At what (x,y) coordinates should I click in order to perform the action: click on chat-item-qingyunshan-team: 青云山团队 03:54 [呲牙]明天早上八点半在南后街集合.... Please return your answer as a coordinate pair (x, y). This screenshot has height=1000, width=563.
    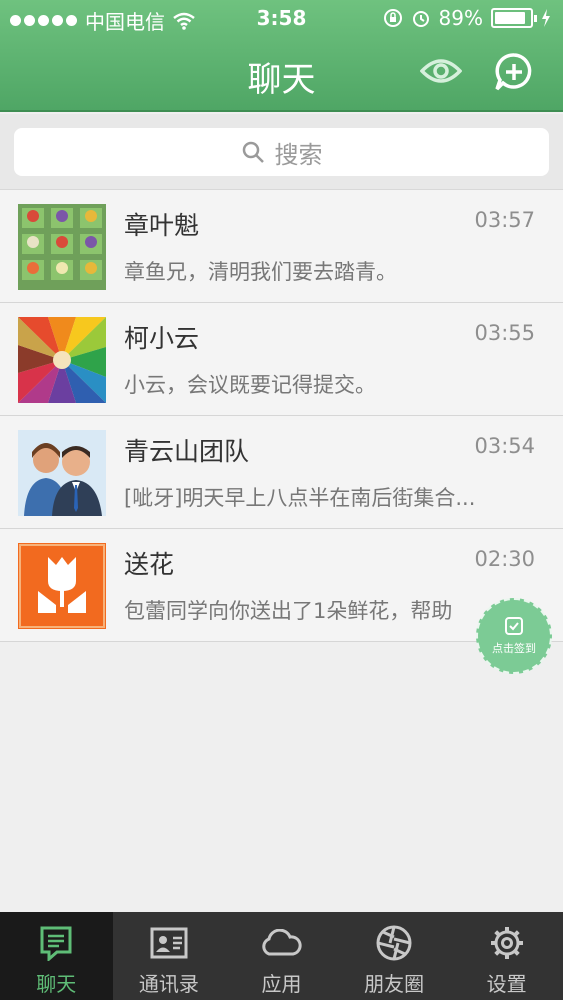
    Looking at the image, I should click on (281, 472).